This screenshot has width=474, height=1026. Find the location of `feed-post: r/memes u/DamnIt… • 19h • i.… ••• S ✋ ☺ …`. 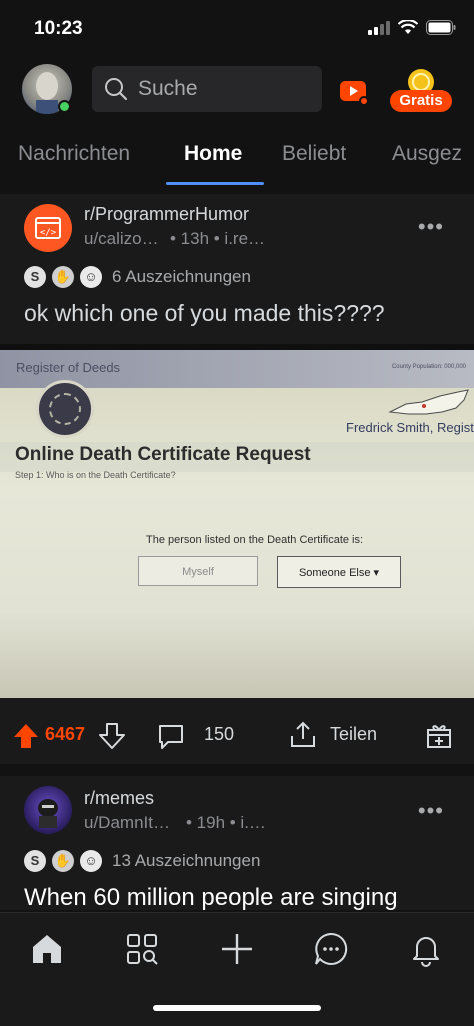

feed-post: r/memes u/DamnIt… • 19h • i.… ••• S ✋ ☺ … is located at coordinates (237, 844).